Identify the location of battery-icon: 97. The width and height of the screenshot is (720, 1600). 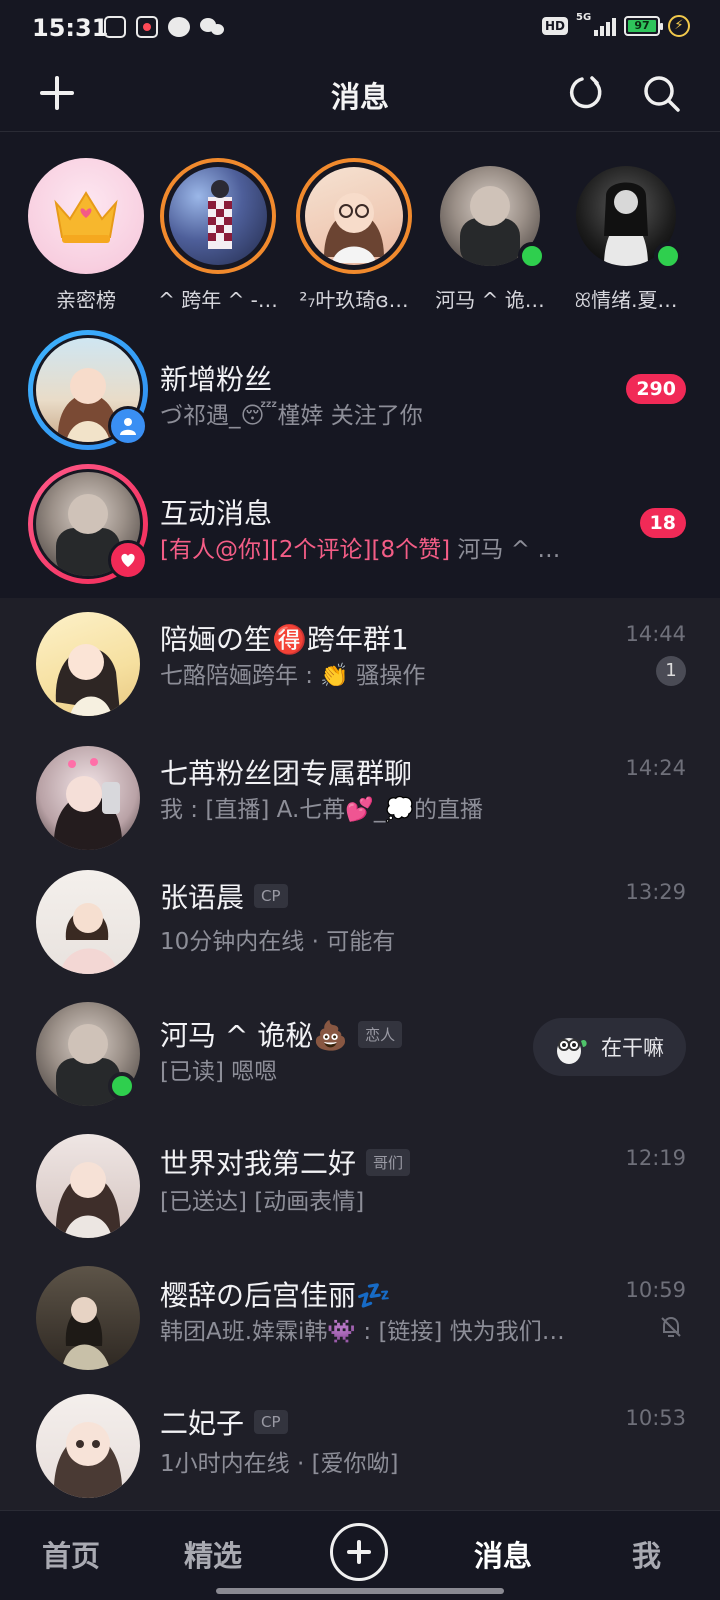
(643, 26).